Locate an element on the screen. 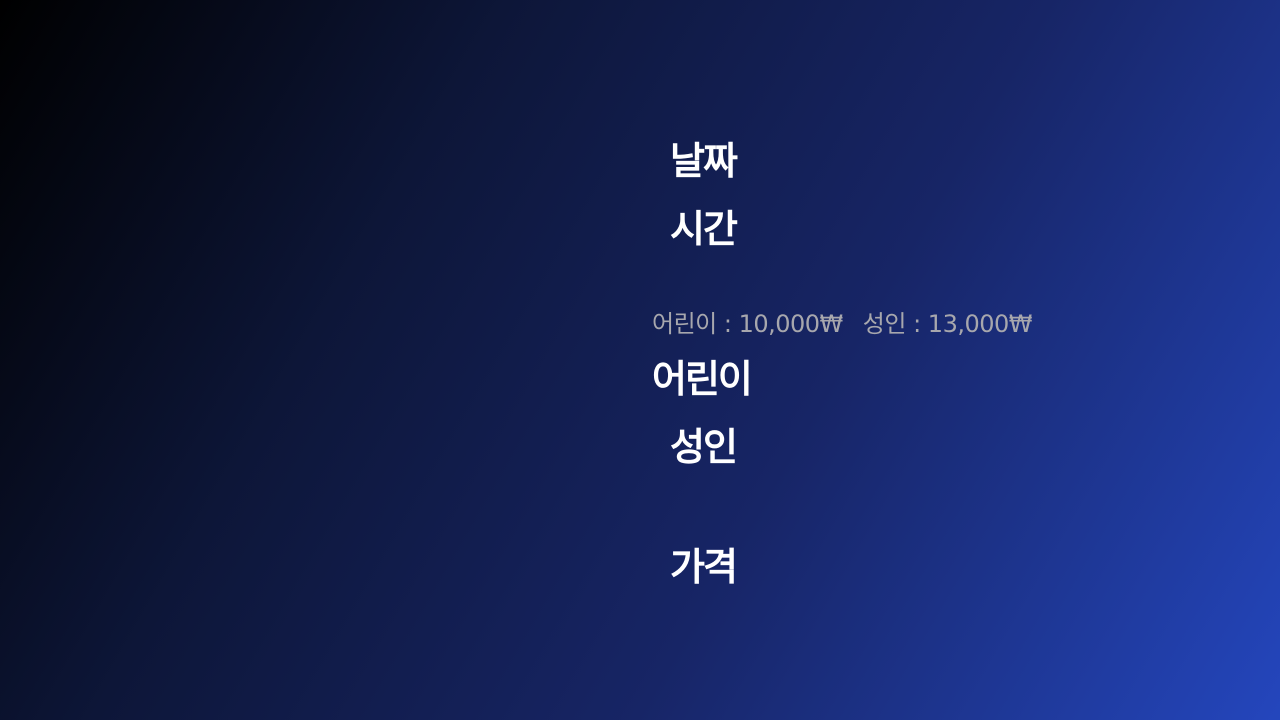 This screenshot has width=1280, height=720. total-price-label: 가격 is located at coordinates (704, 567).